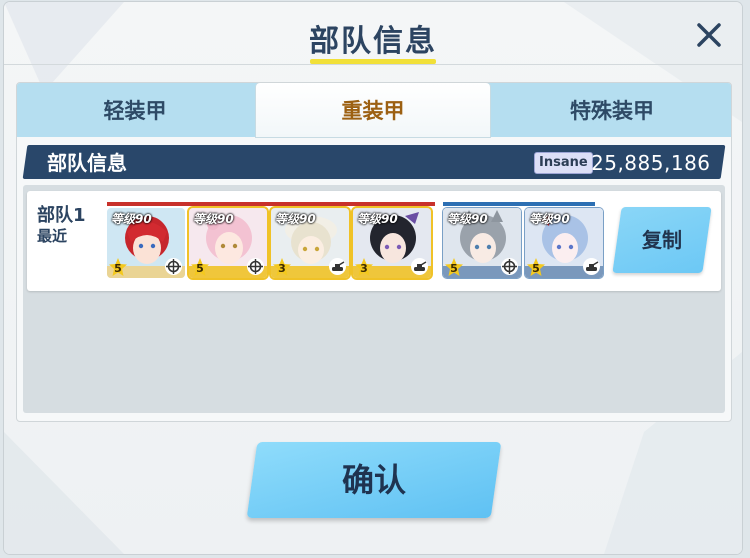 The image size is (750, 558). I want to click on title-underline, so click(373, 61).